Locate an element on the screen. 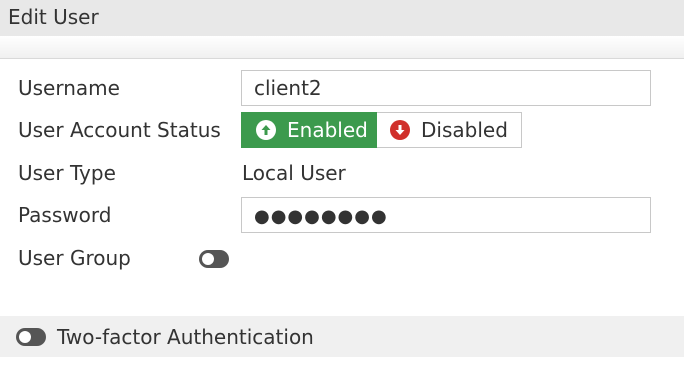  status-enabled-label: Enabled is located at coordinates (327, 130).